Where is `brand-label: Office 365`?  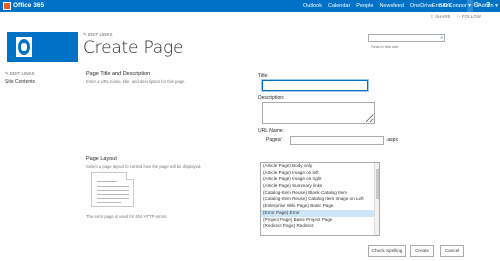
brand-label: Office 365 is located at coordinates (29, 5).